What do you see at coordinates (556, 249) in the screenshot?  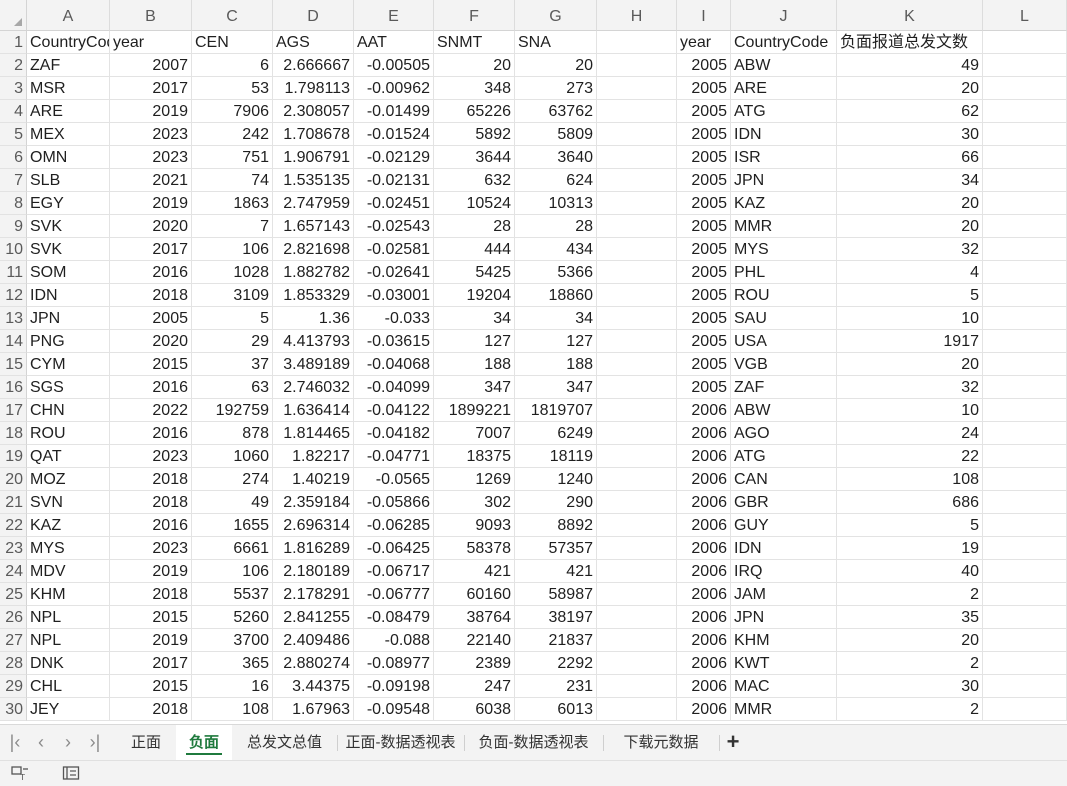 I see `cell-g10: 434` at bounding box center [556, 249].